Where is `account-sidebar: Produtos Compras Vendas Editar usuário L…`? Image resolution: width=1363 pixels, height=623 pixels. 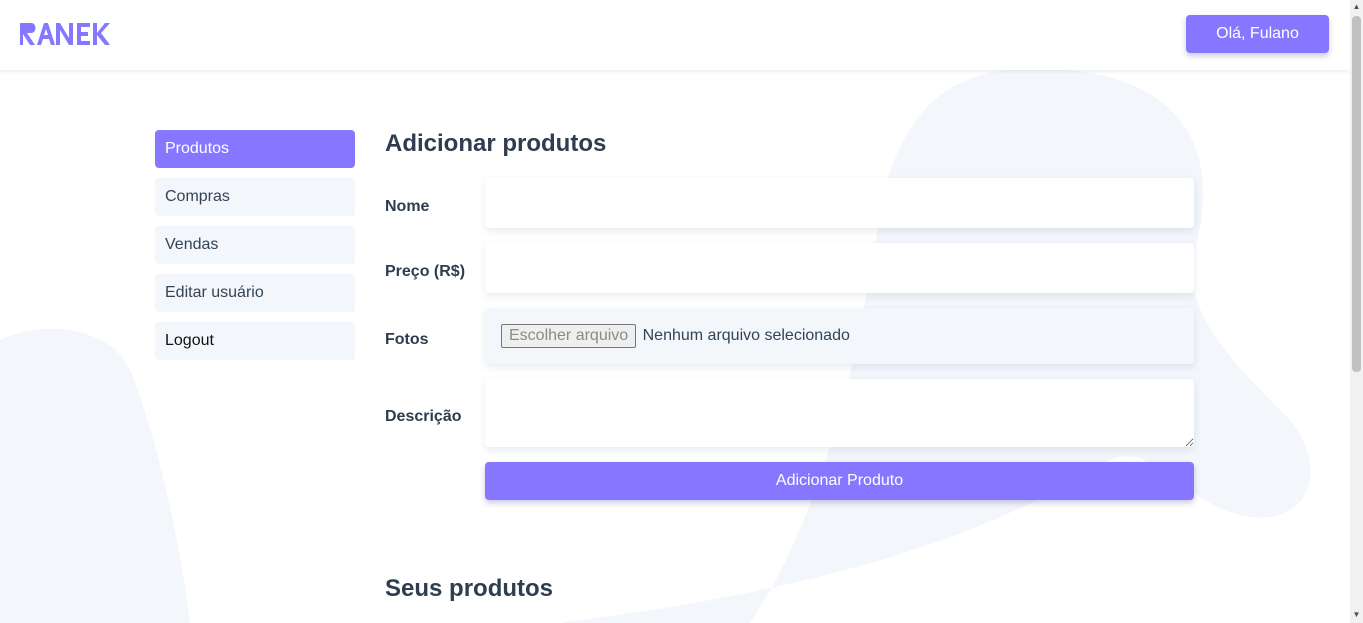
account-sidebar: Produtos Compras Vendas Editar usuário L… is located at coordinates (255, 250).